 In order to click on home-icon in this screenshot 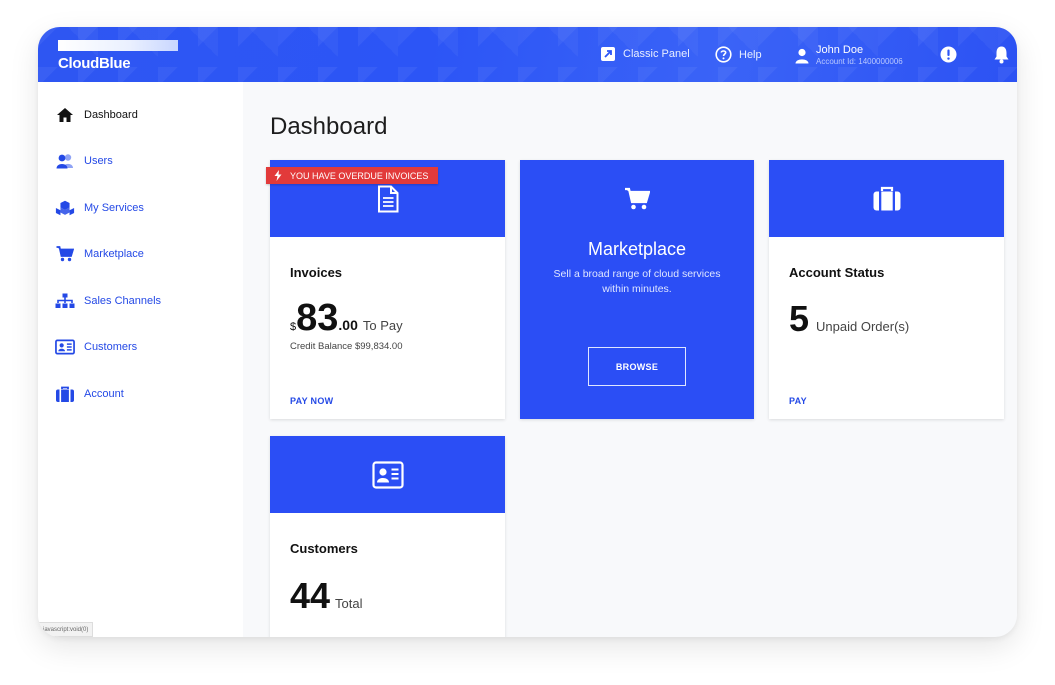, I will do `click(65, 115)`.